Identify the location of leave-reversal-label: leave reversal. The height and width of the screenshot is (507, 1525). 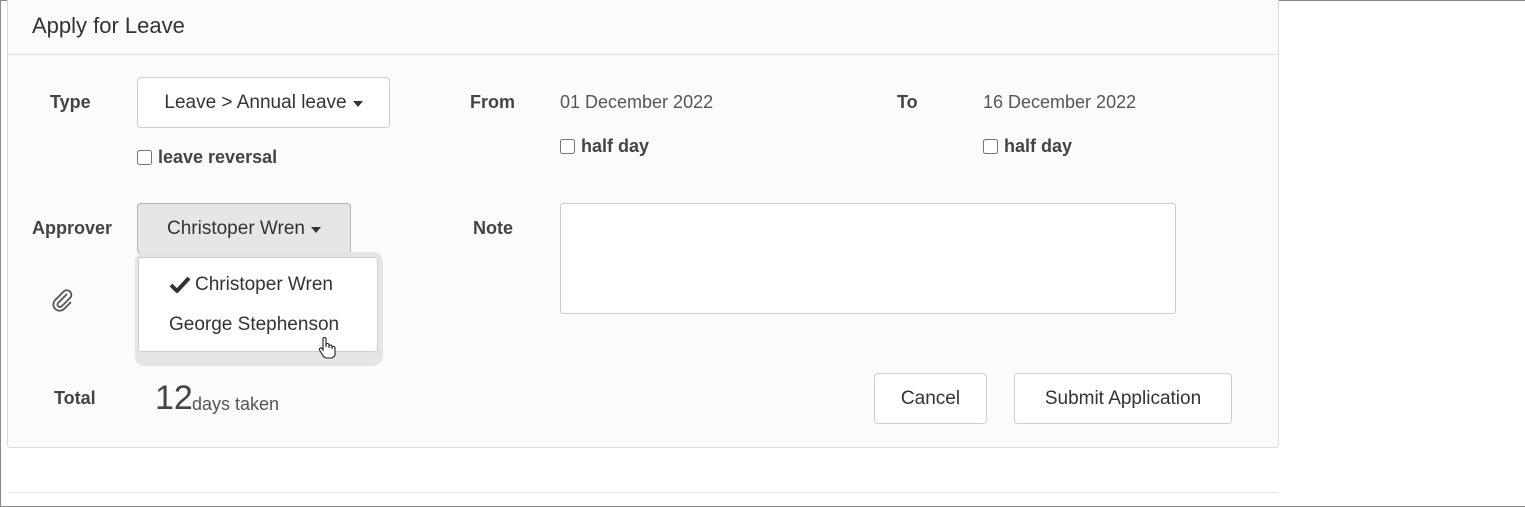
(218, 157).